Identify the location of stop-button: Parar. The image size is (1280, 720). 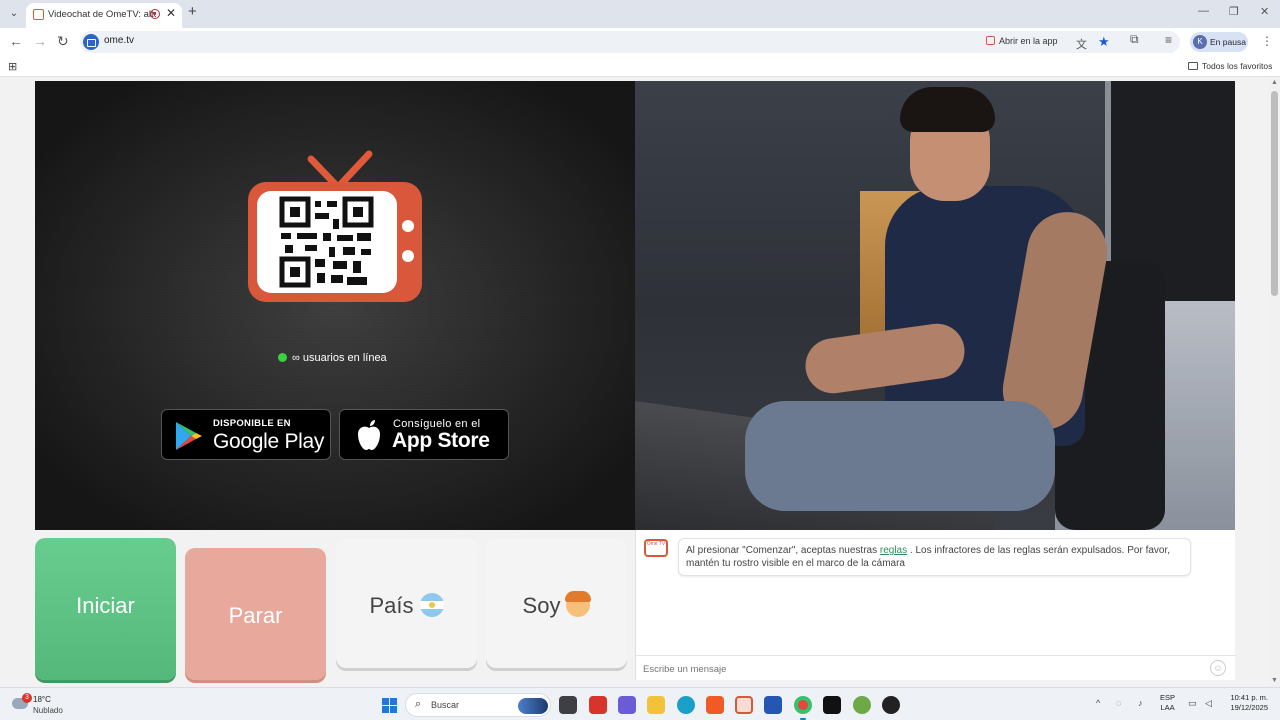
(255, 614).